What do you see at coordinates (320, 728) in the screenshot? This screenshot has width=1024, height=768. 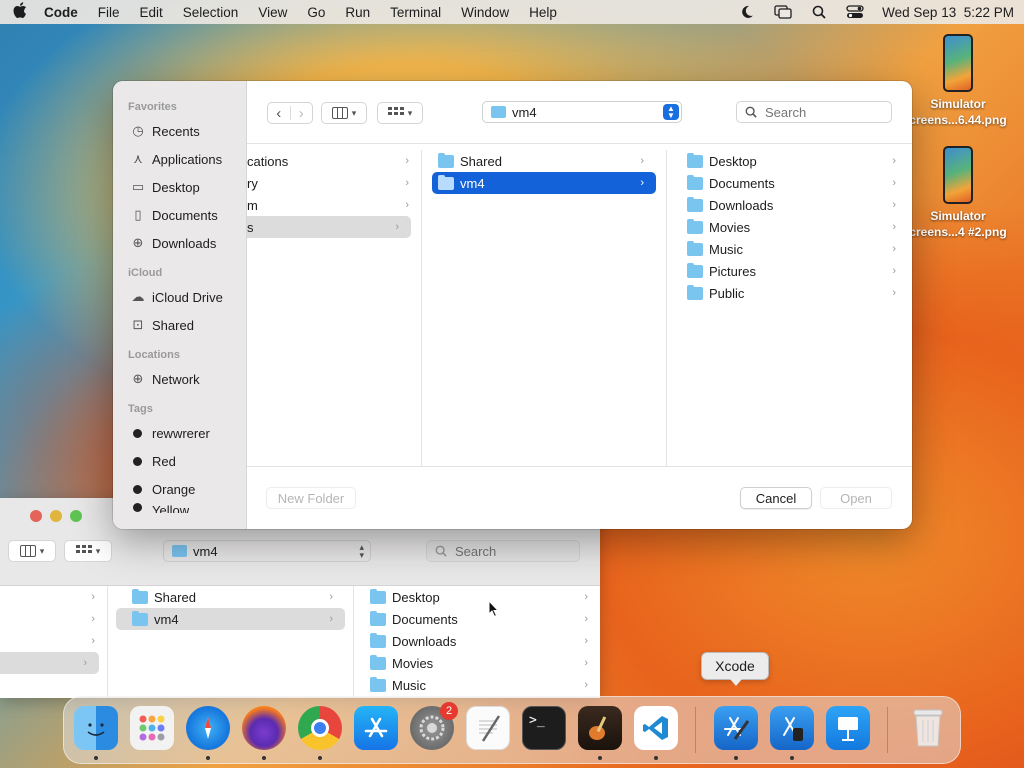 I see `chrome-icon` at bounding box center [320, 728].